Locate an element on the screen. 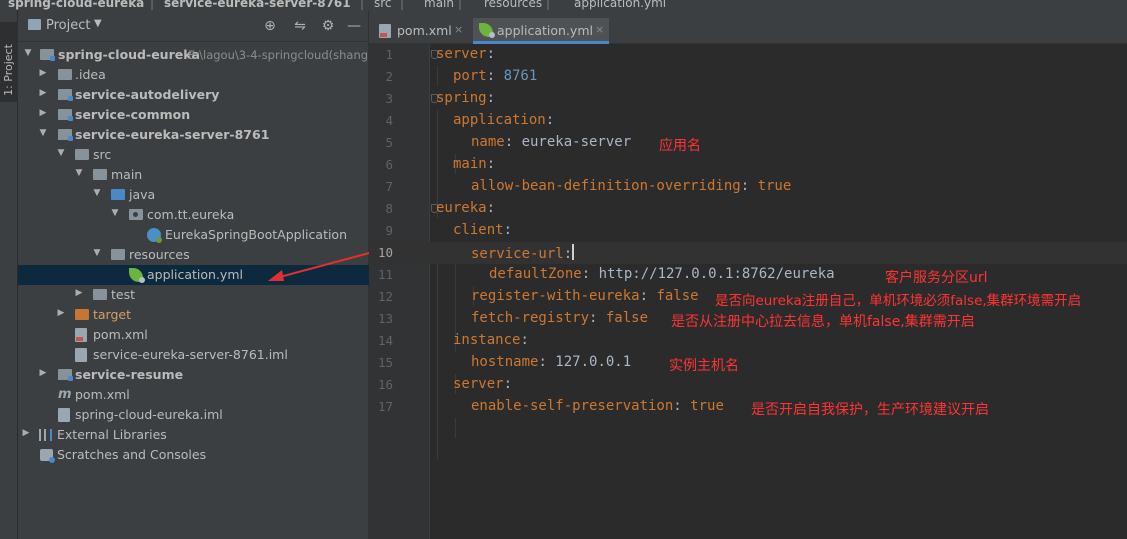  line-number: 13 is located at coordinates (385, 318).